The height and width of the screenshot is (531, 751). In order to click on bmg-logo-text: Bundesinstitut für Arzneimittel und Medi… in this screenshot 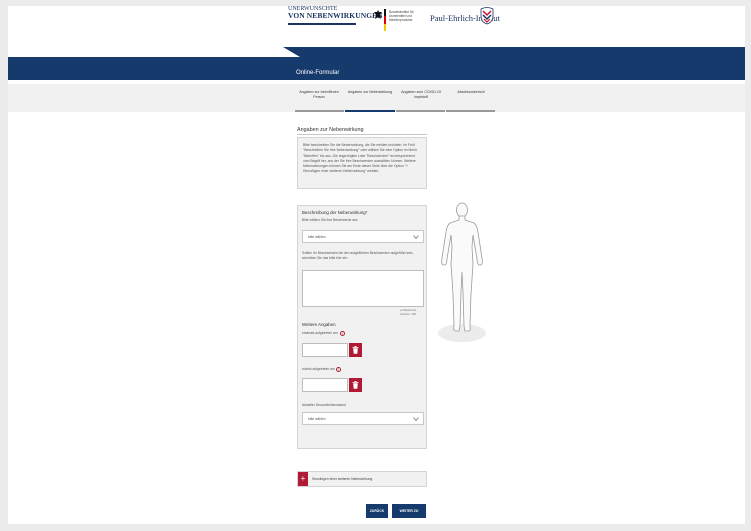, I will do `click(401, 16)`.